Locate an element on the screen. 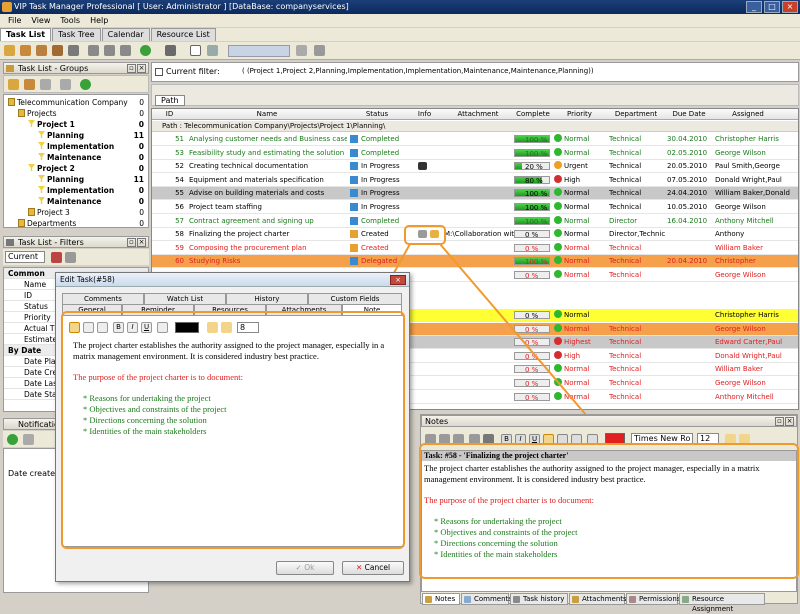 This screenshot has width=800, height=614. clock-icon is located at coordinates (422, 166).